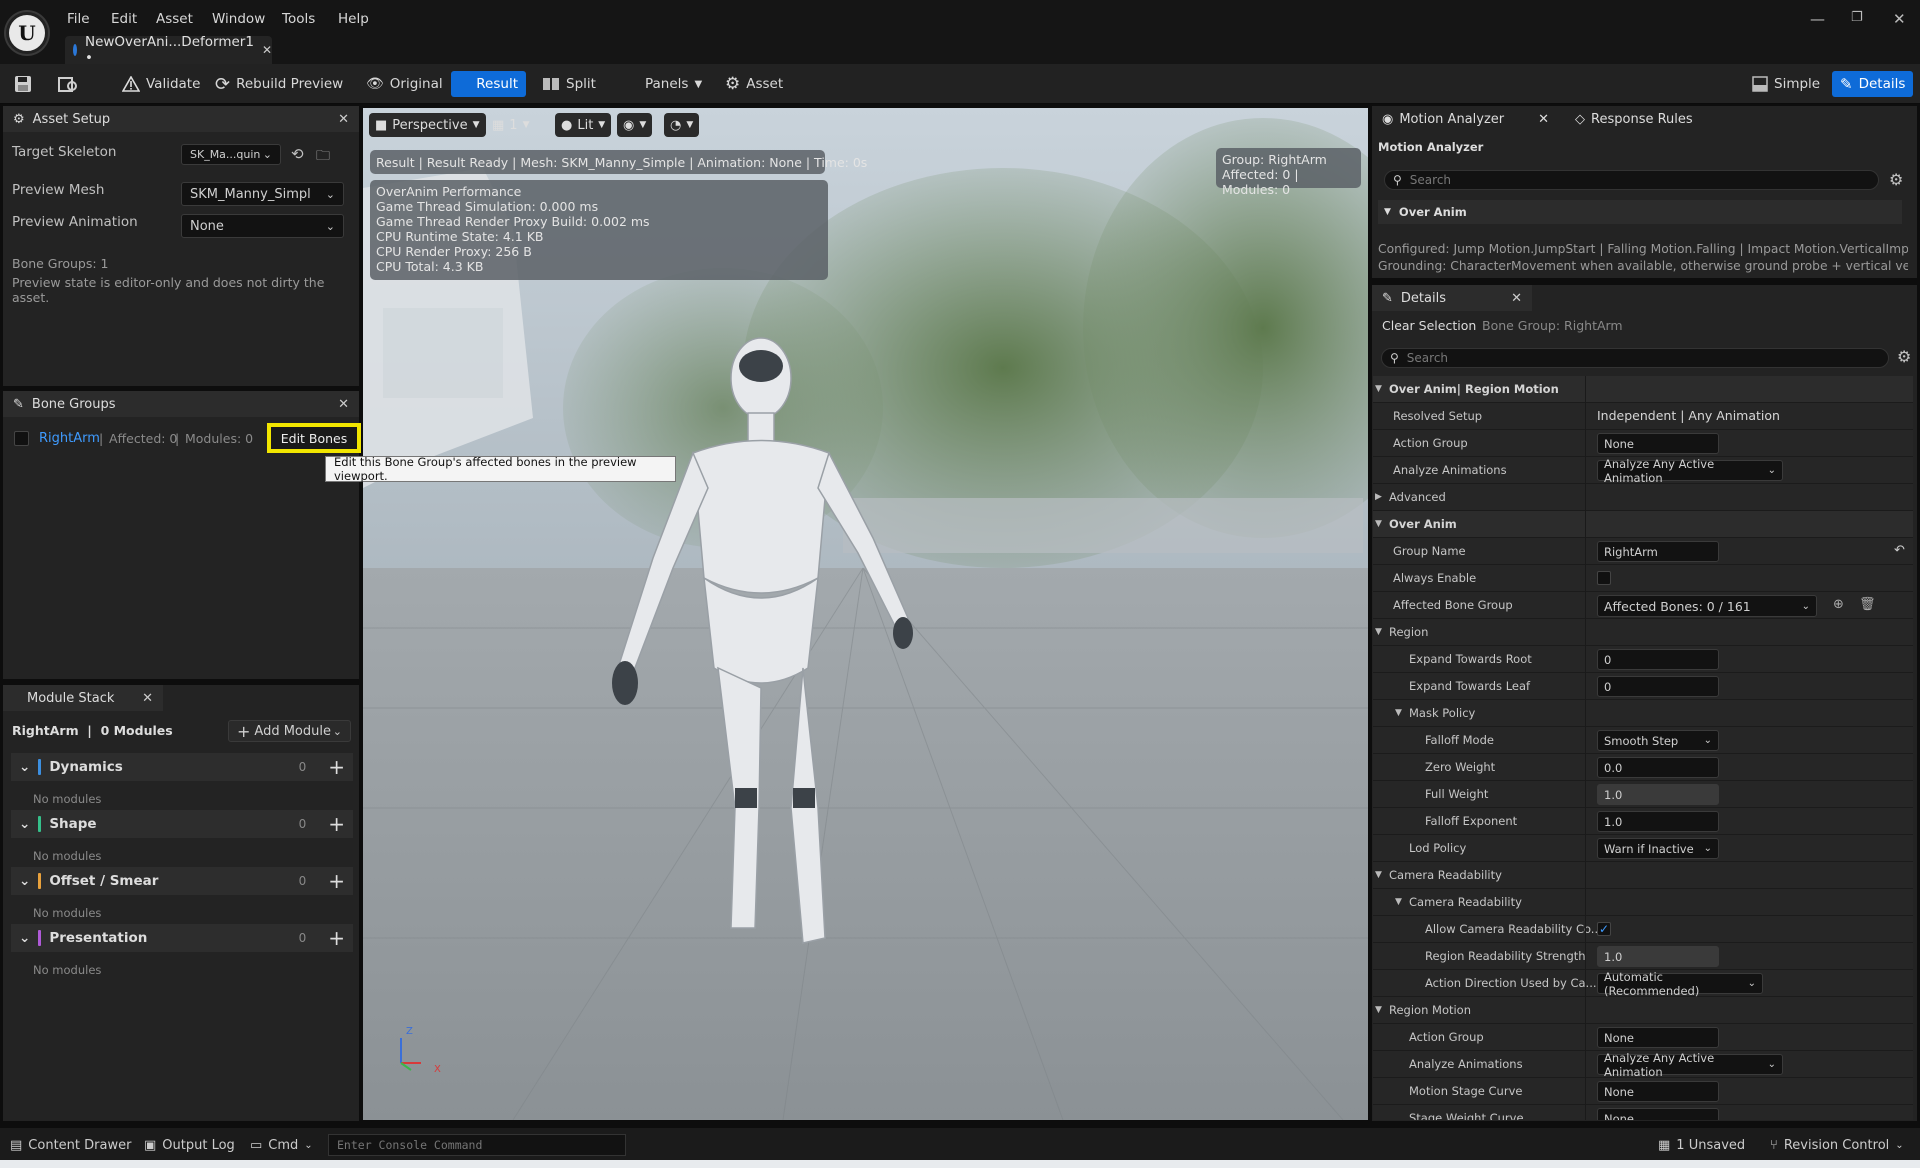 The width and height of the screenshot is (1920, 1168). What do you see at coordinates (1664, 1145) in the screenshot?
I see `file-icon: ▦` at bounding box center [1664, 1145].